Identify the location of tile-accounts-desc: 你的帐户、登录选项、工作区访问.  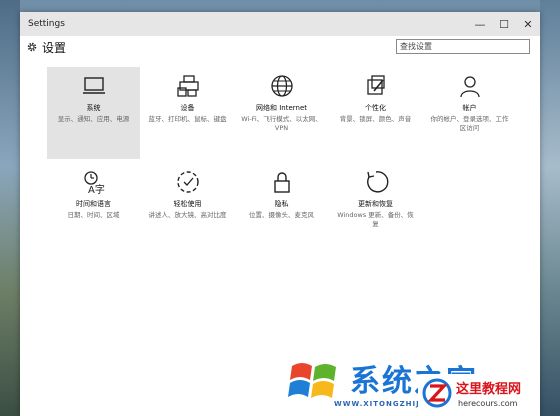
(469, 123).